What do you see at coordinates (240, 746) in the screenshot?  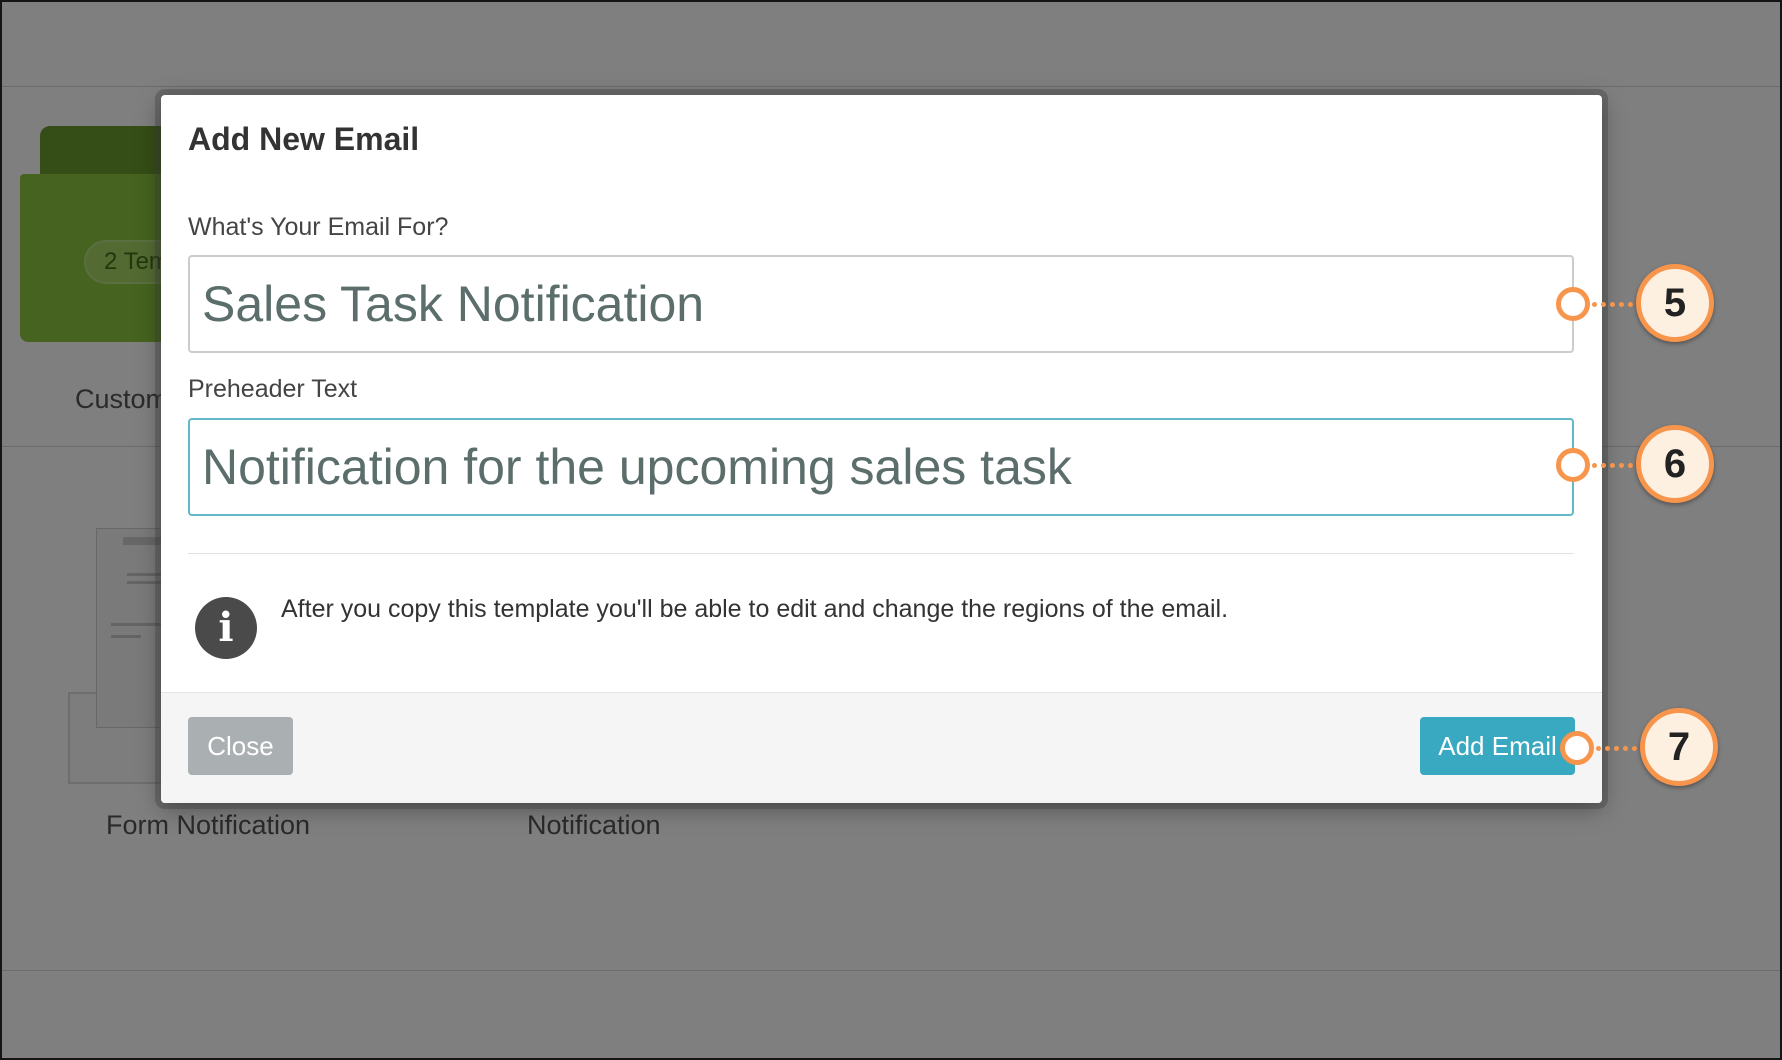 I see `close-button: Close` at bounding box center [240, 746].